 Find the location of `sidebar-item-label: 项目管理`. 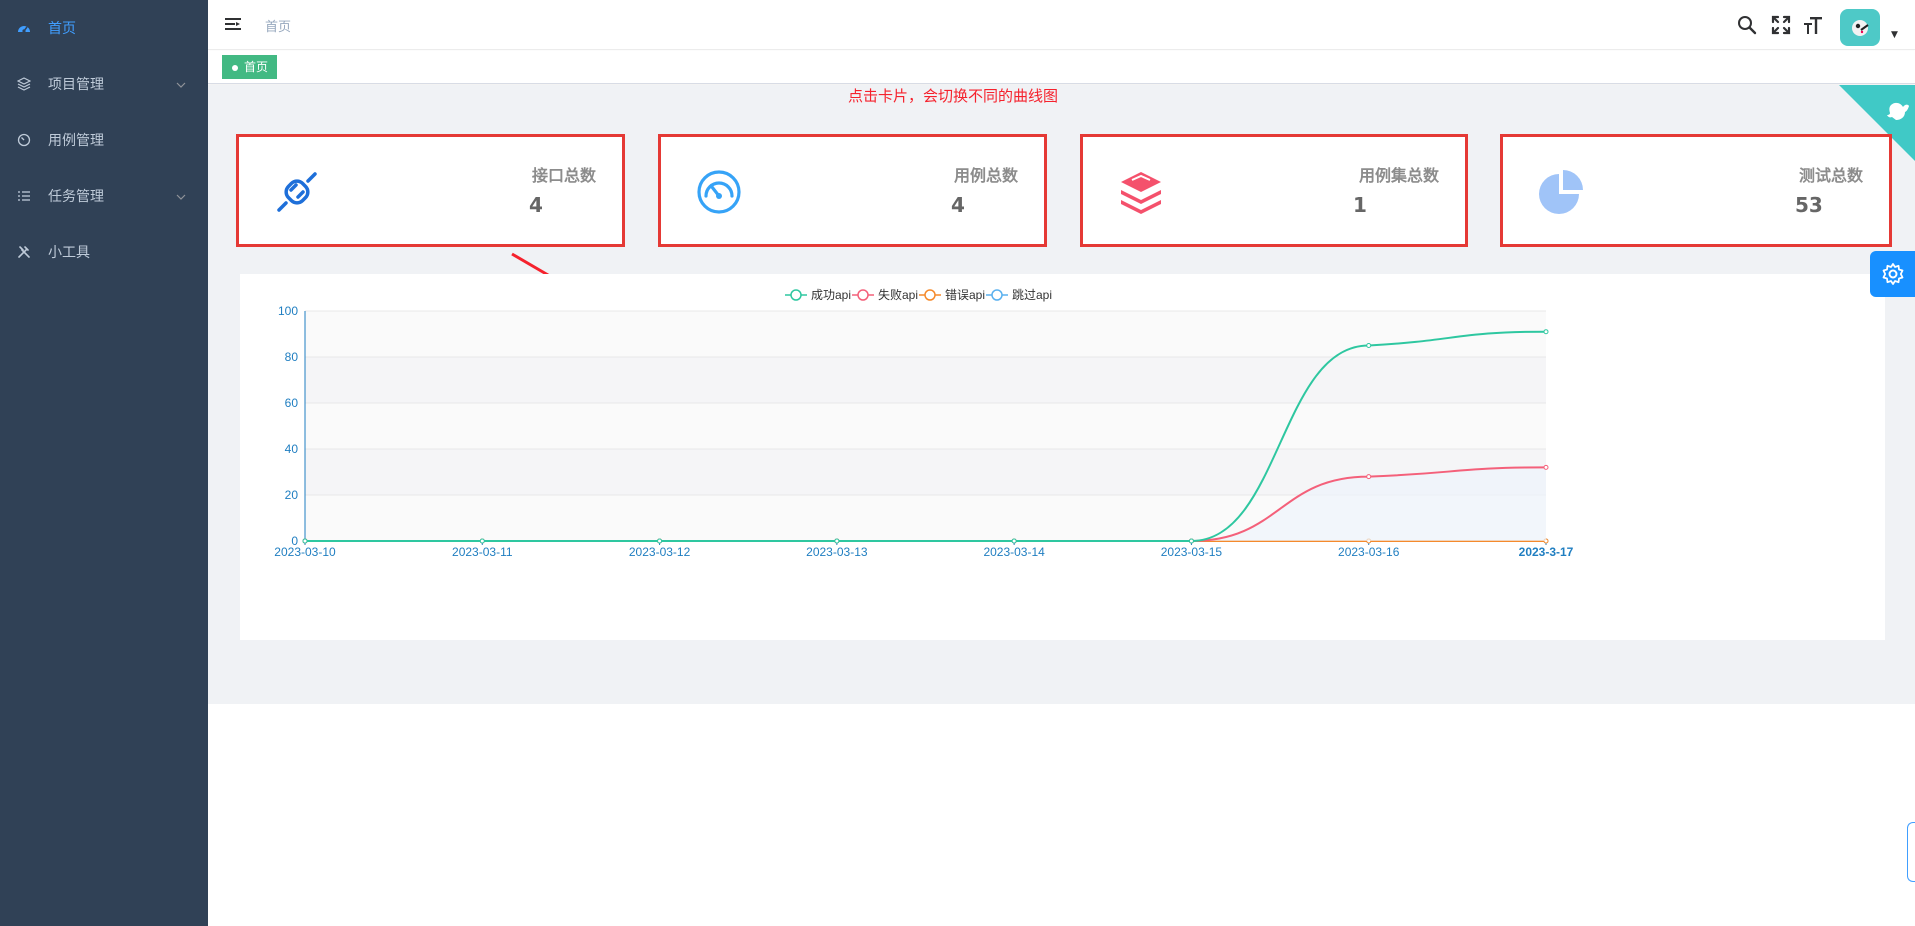

sidebar-item-label: 项目管理 is located at coordinates (76, 85).